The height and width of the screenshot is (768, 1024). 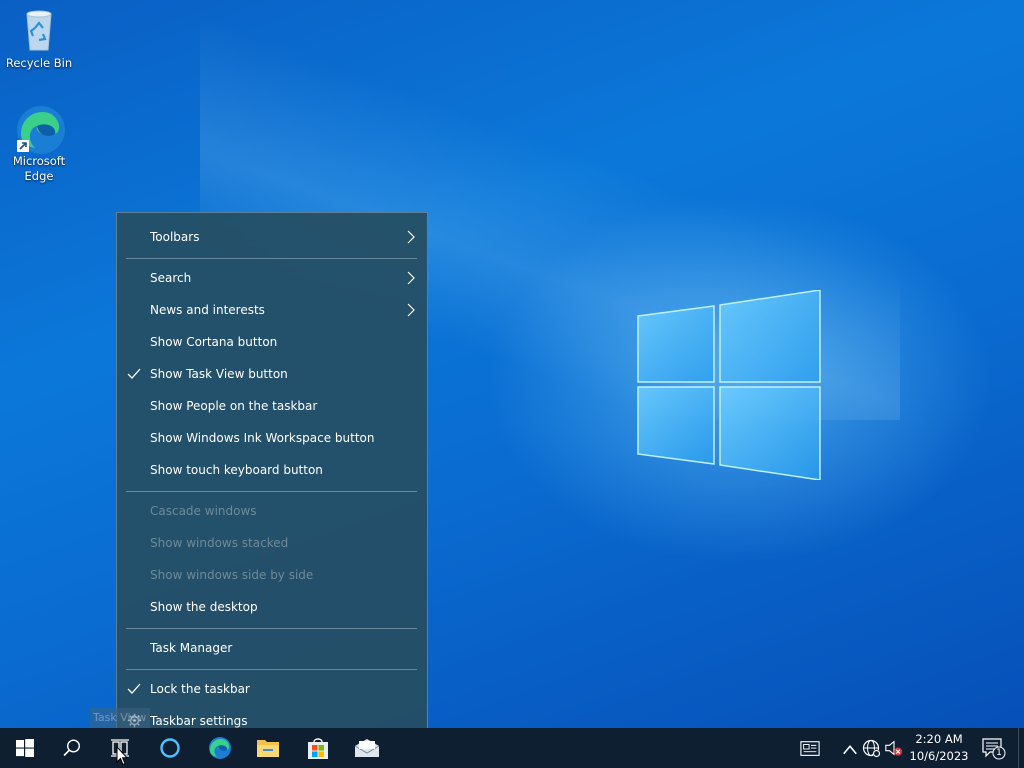 I want to click on mail-button, so click(x=366, y=748).